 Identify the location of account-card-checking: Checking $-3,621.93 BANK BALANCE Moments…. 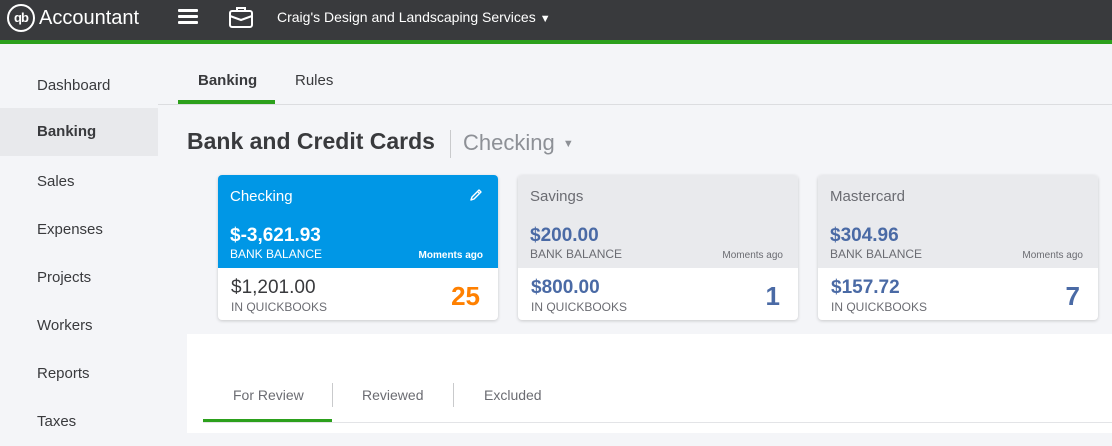
(358, 247).